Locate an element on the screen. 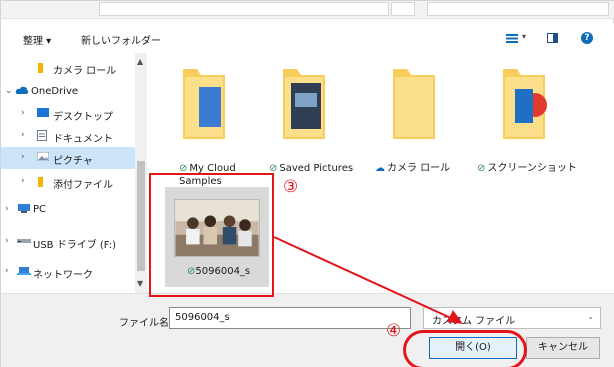 This screenshot has height=367, width=614. pictures-icon is located at coordinates (43, 156).